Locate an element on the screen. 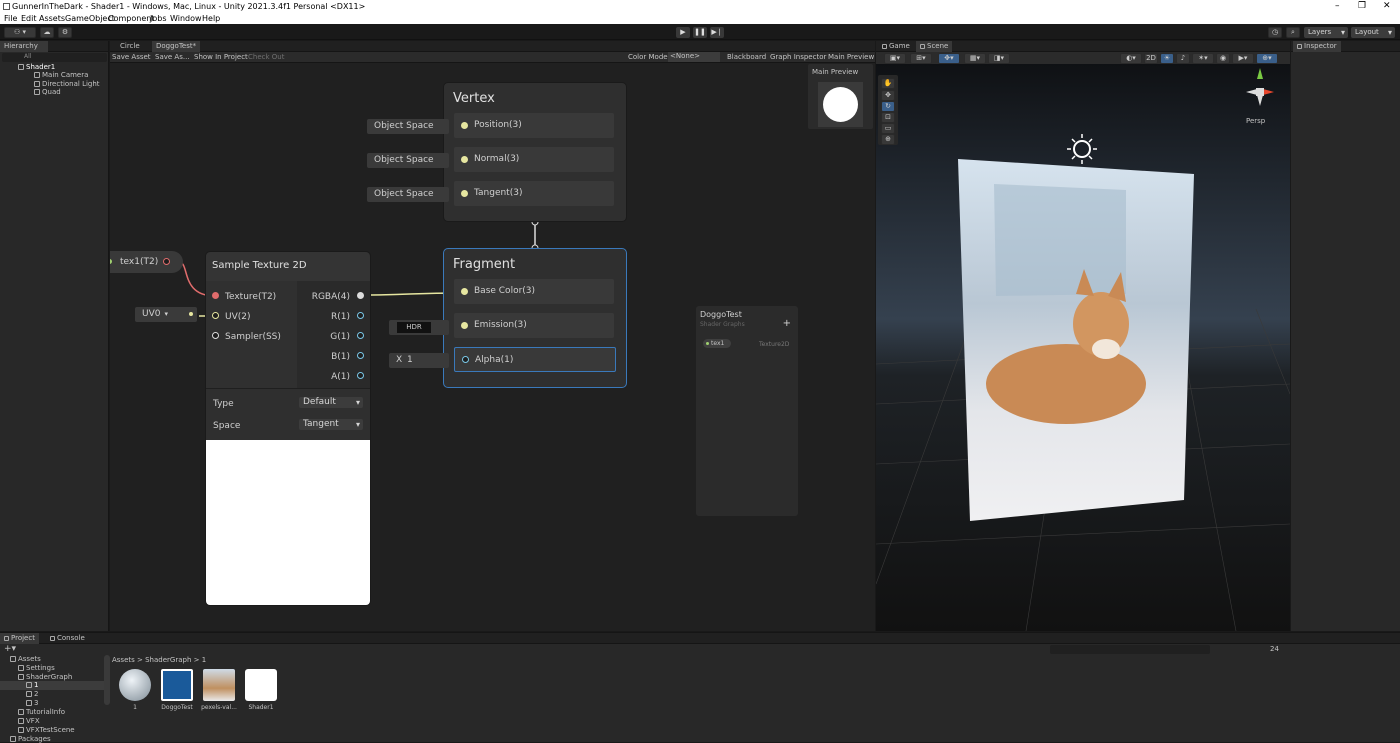 The image size is (1400, 743). project-search is located at coordinates (1130, 649).